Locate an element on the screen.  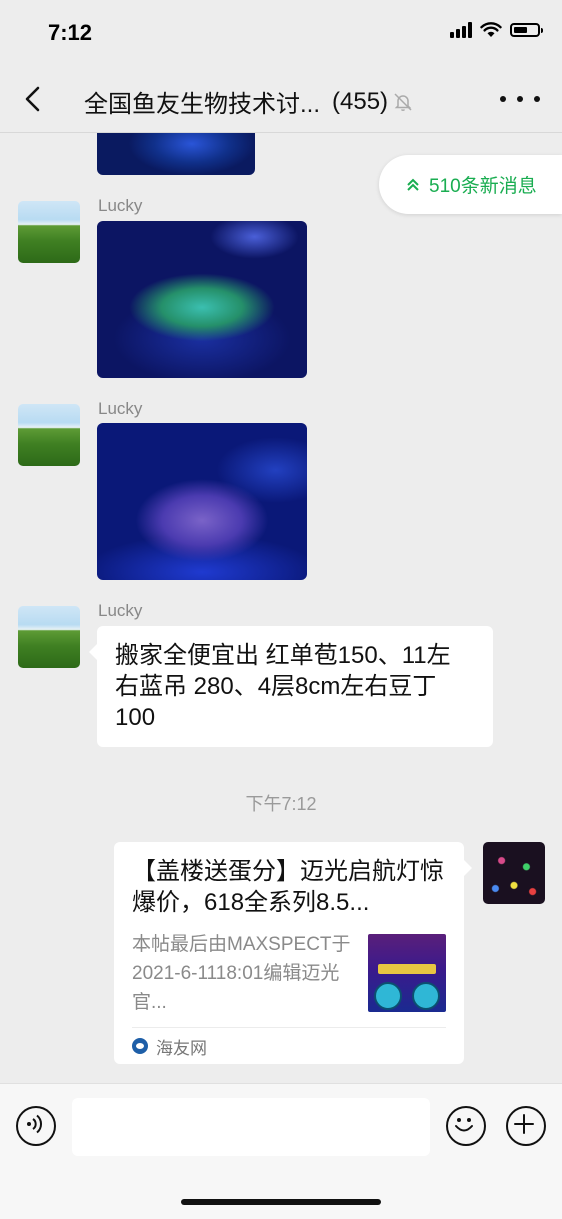
member-count: (455) is located at coordinates (360, 101).